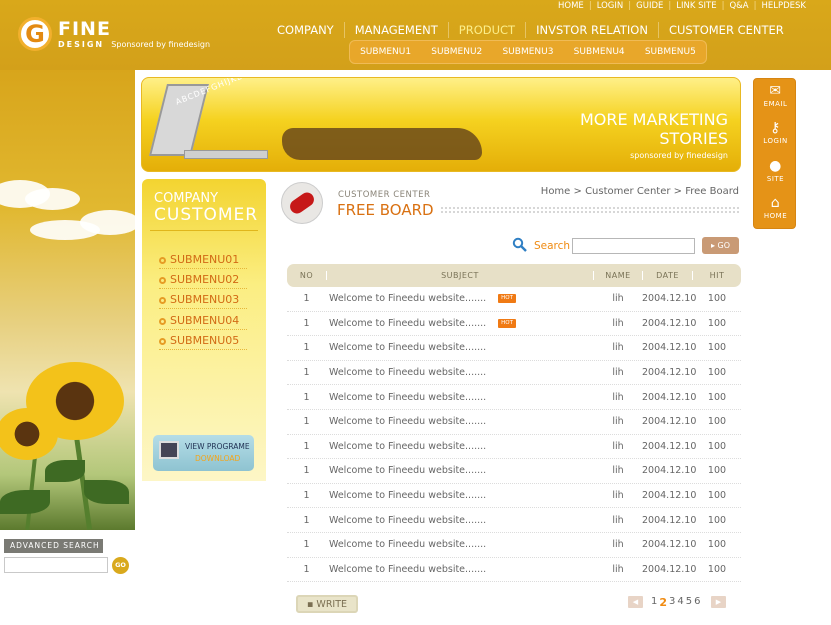 The width and height of the screenshot is (831, 625). What do you see at coordinates (775, 166) in the screenshot?
I see `globe-icon: ●` at bounding box center [775, 166].